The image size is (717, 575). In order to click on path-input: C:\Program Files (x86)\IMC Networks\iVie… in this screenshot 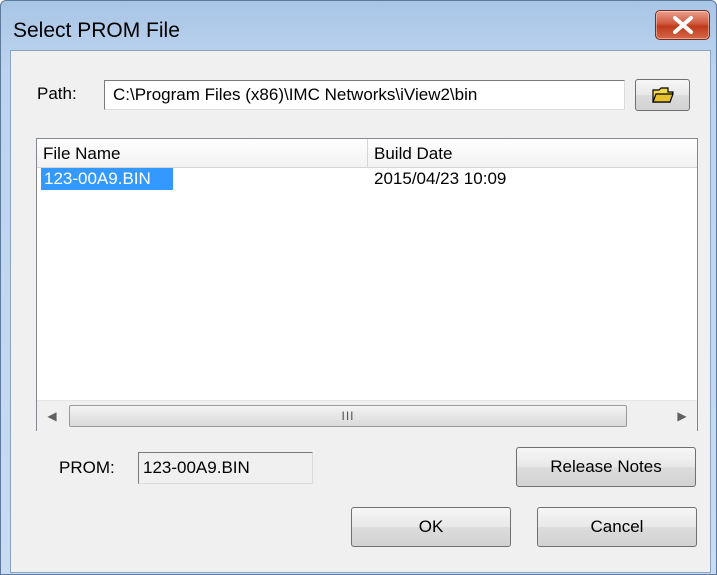, I will do `click(364, 95)`.